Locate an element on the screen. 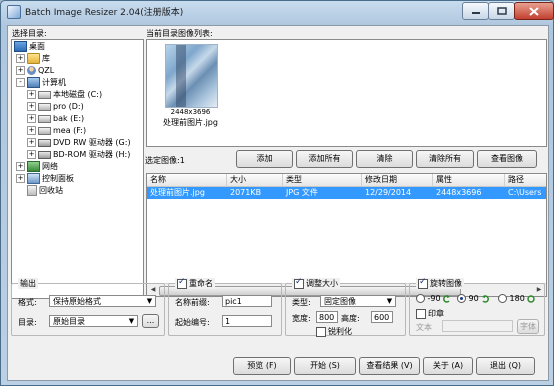  view-result-button: 查看结果 (V) is located at coordinates (389, 366).